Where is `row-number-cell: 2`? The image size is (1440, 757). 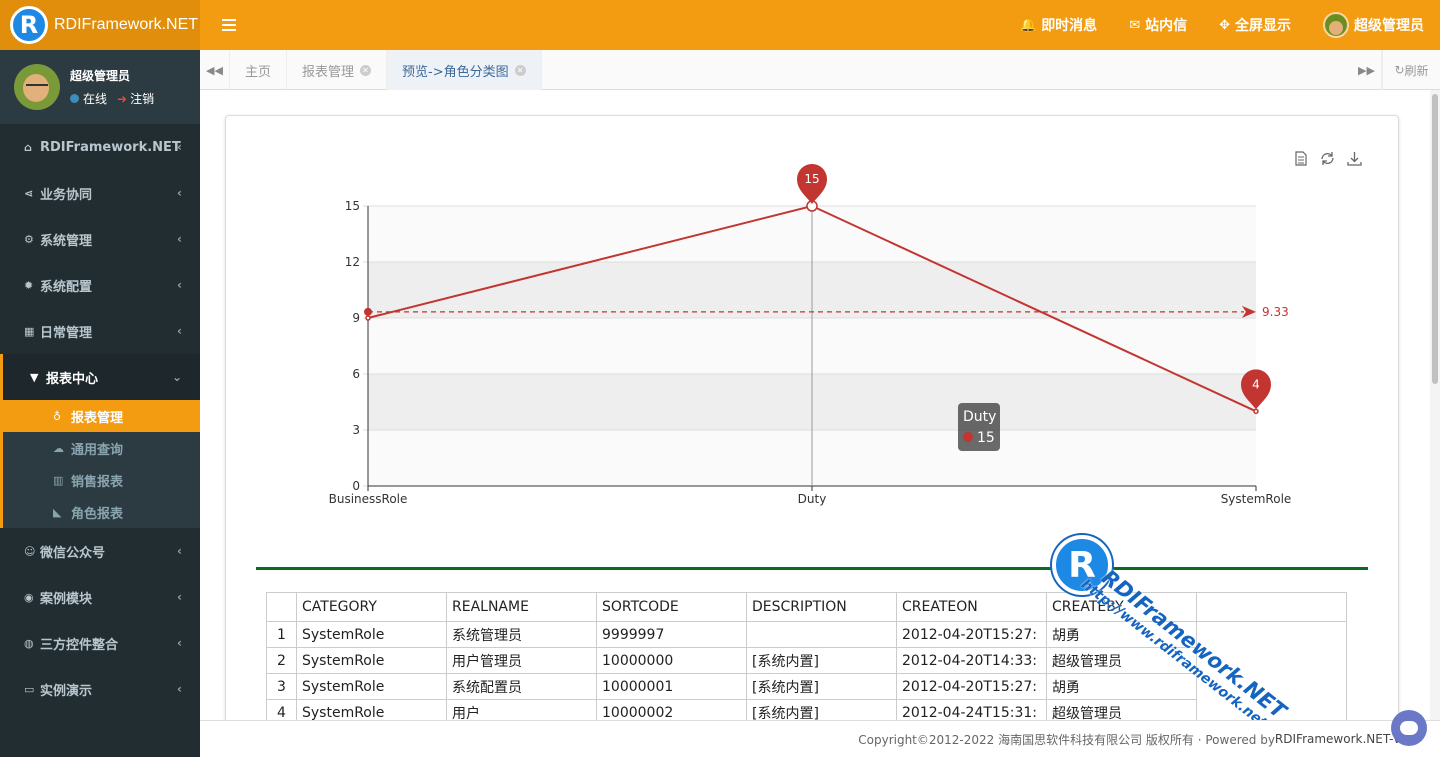
row-number-cell: 2 is located at coordinates (281, 660).